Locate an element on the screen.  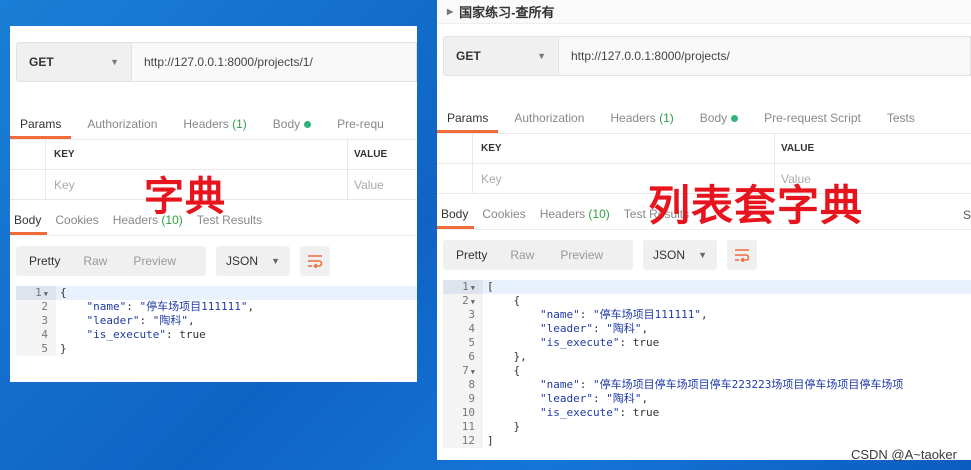
code-line: 10 "is_execute": true is located at coordinates (707, 413).